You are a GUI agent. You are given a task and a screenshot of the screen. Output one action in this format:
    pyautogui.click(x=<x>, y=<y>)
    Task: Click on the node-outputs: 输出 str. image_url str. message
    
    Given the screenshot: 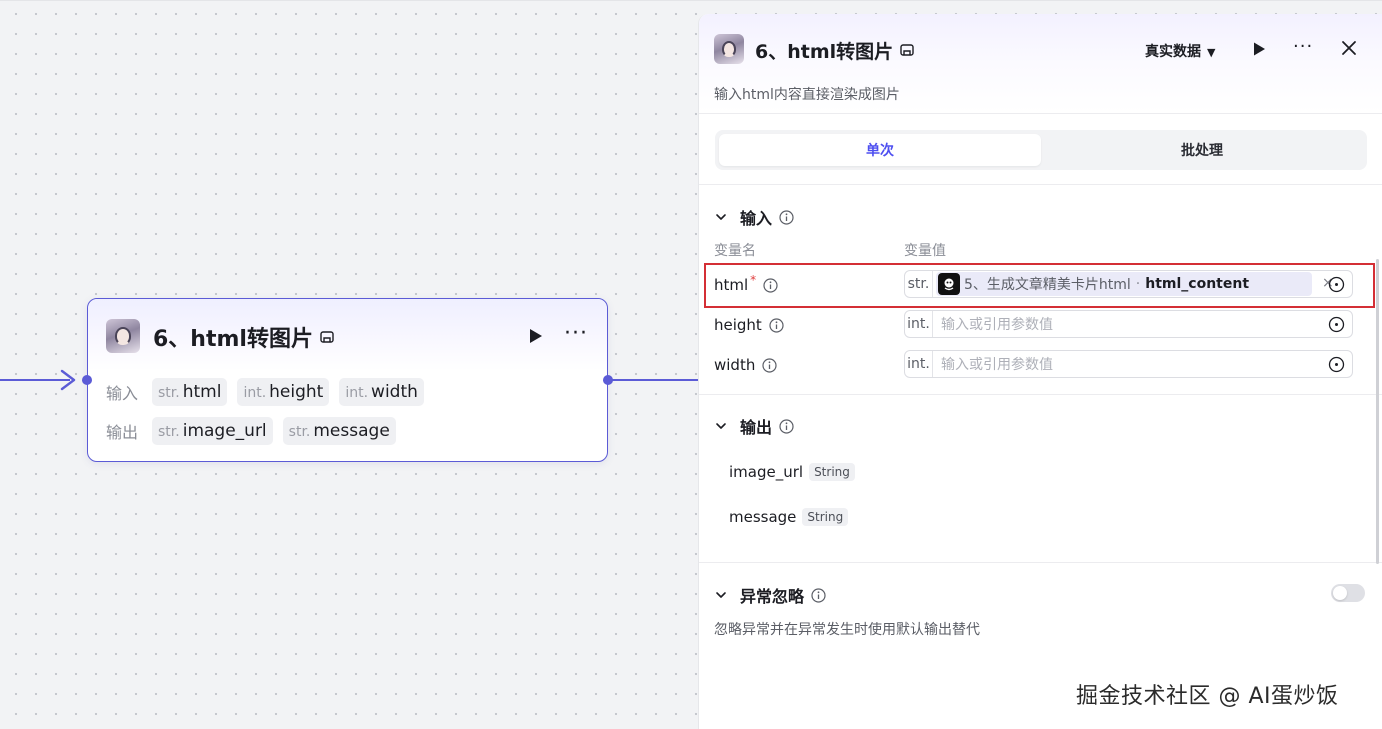 What is the action you would take?
    pyautogui.click(x=256, y=431)
    